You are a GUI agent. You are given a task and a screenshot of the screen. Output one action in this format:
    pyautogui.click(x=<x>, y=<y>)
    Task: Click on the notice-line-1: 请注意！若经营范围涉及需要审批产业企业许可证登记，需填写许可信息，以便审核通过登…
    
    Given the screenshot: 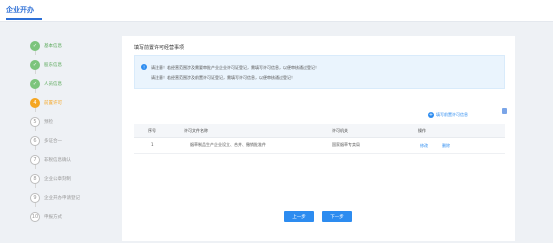 What is the action you would take?
    pyautogui.click(x=235, y=67)
    